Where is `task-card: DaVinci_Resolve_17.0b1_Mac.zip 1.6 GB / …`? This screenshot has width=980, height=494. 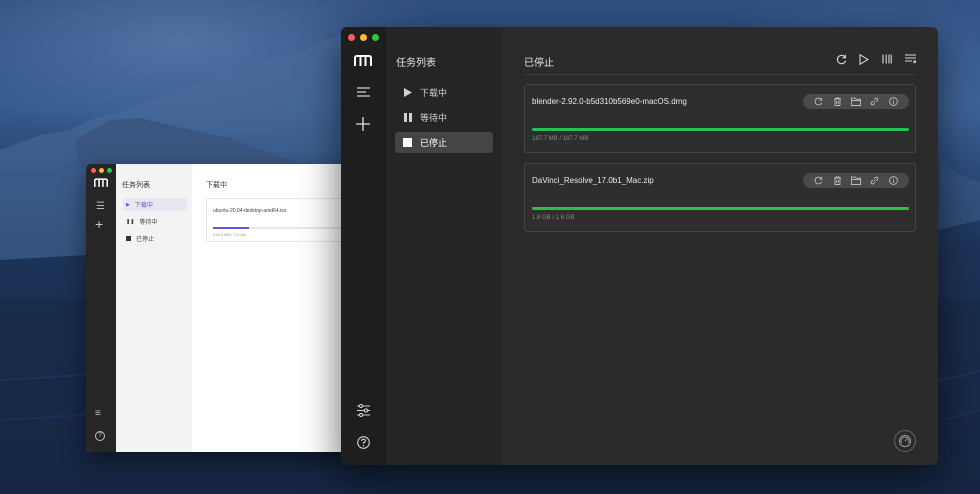
task-card: DaVinci_Resolve_17.0b1_Mac.zip 1.6 GB / … is located at coordinates (720, 197).